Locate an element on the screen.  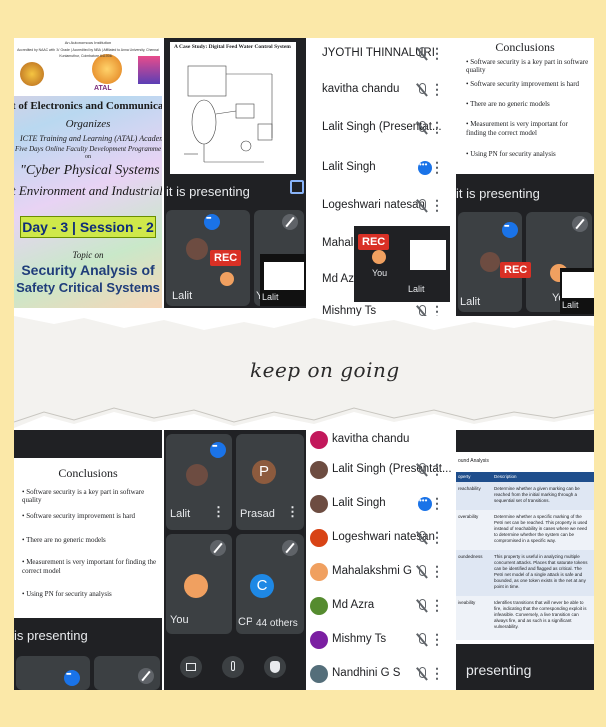
camera-off-button is located at coordinates (191, 667).